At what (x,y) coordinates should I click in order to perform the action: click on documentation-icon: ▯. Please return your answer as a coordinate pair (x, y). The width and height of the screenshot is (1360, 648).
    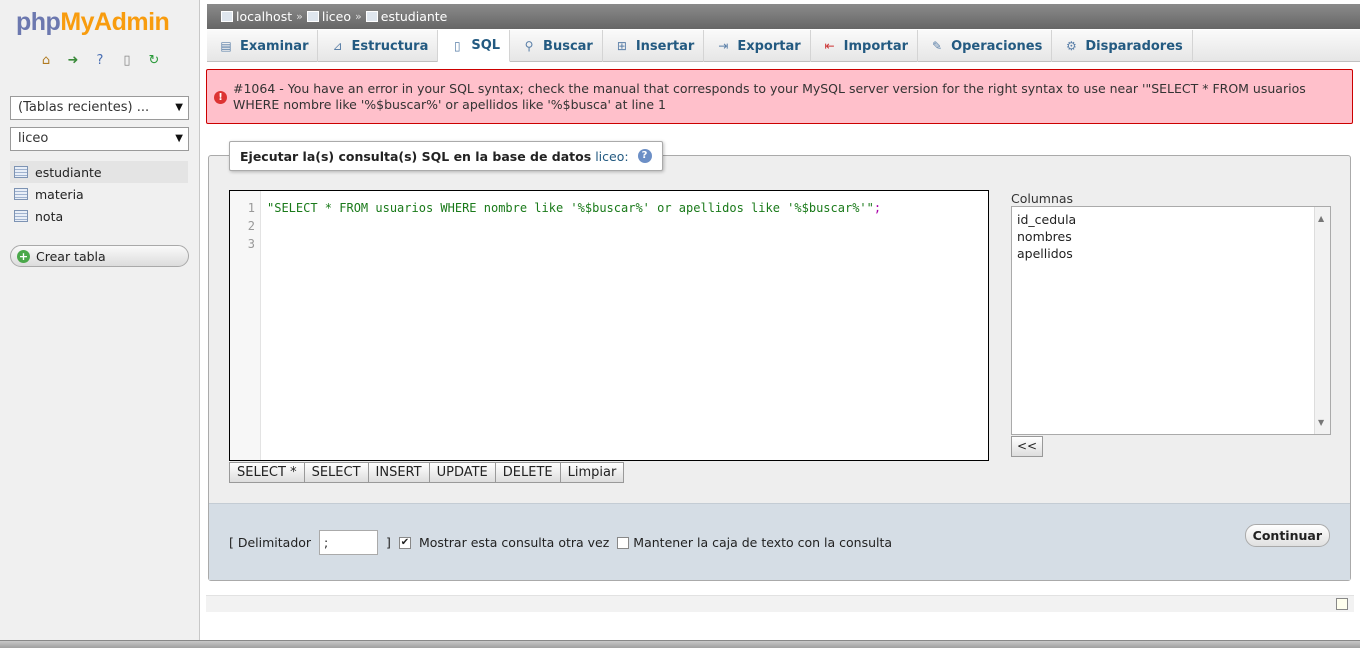
    Looking at the image, I should click on (127, 60).